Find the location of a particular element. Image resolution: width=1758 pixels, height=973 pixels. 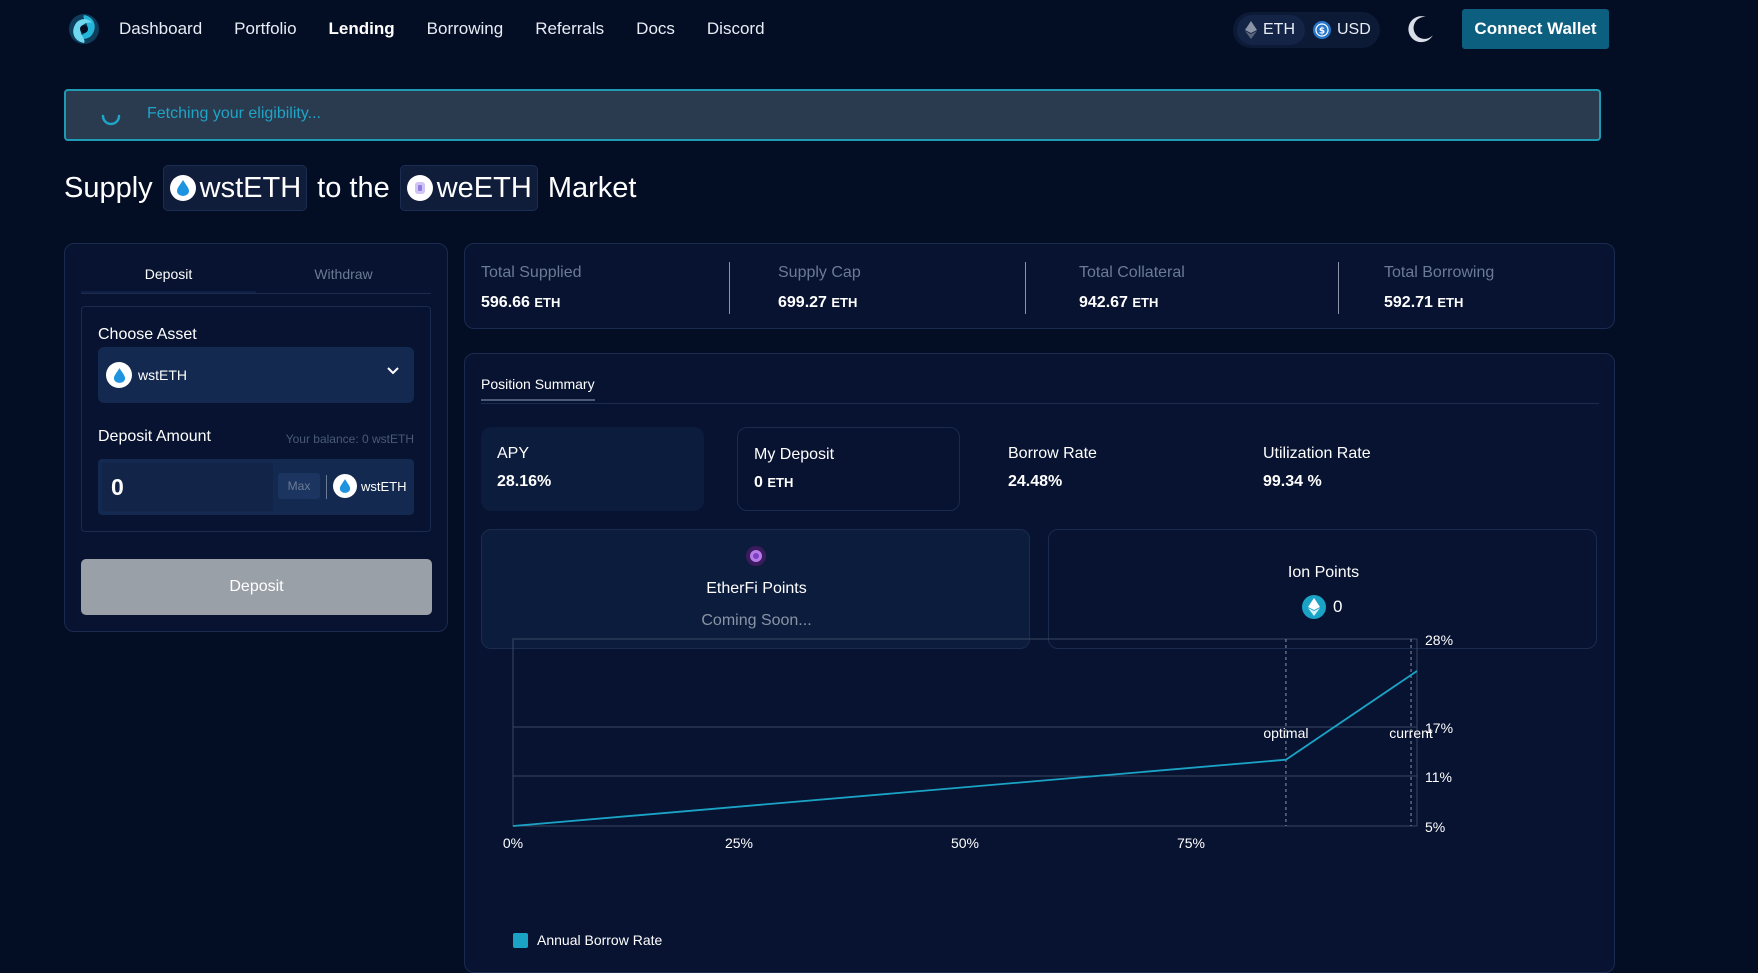

stat-number: 596.66 is located at coordinates (505, 302).